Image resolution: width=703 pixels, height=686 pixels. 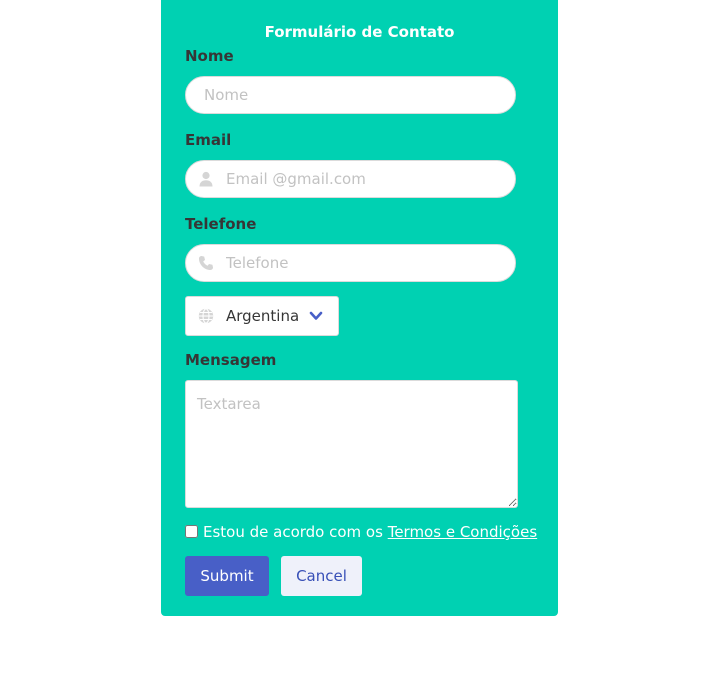 What do you see at coordinates (206, 179) in the screenshot?
I see `user-icon` at bounding box center [206, 179].